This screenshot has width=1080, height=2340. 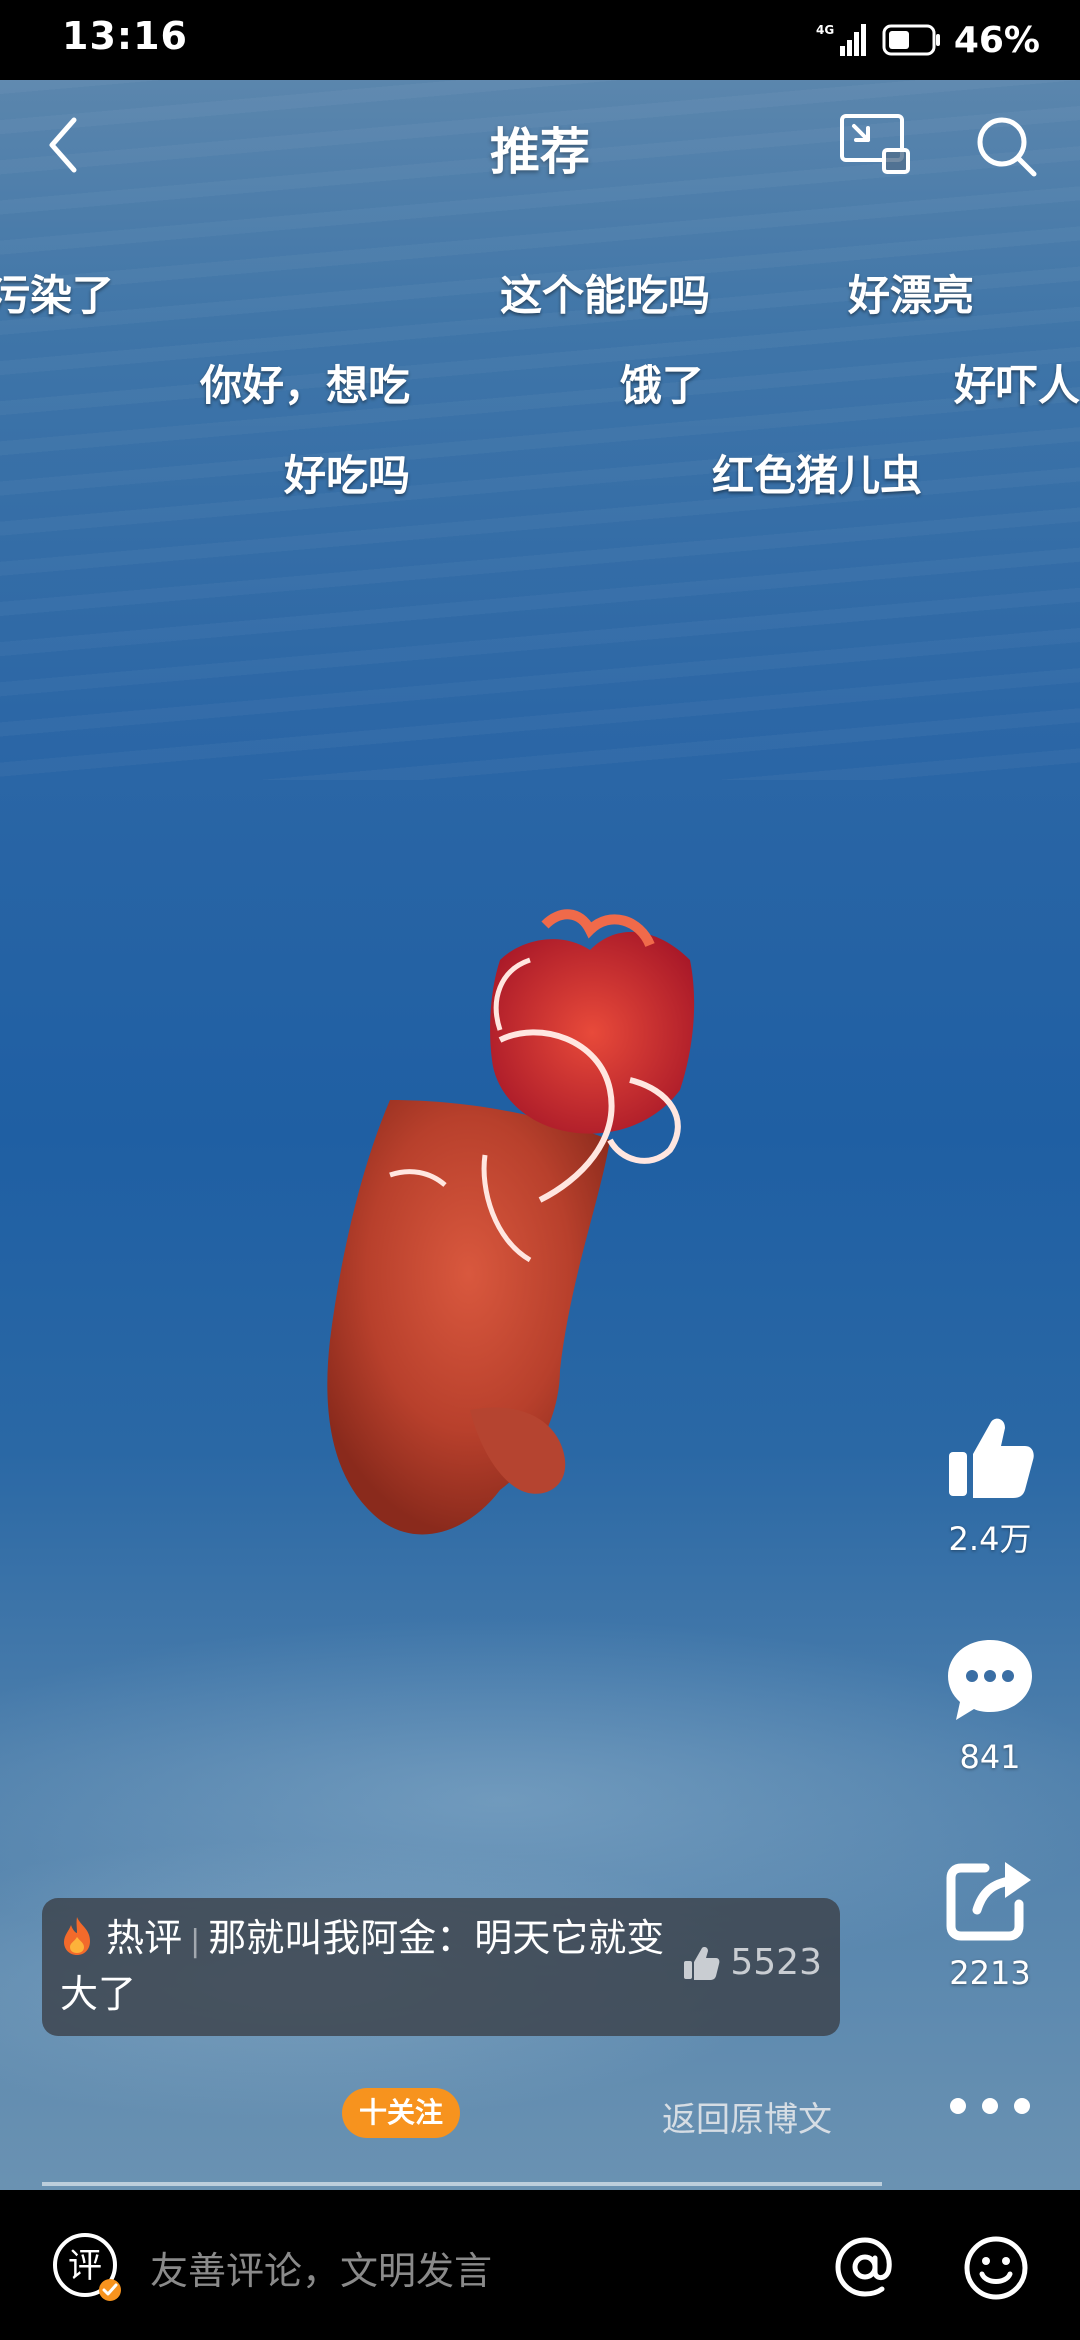 What do you see at coordinates (990, 2106) in the screenshot?
I see `more-options-icon` at bounding box center [990, 2106].